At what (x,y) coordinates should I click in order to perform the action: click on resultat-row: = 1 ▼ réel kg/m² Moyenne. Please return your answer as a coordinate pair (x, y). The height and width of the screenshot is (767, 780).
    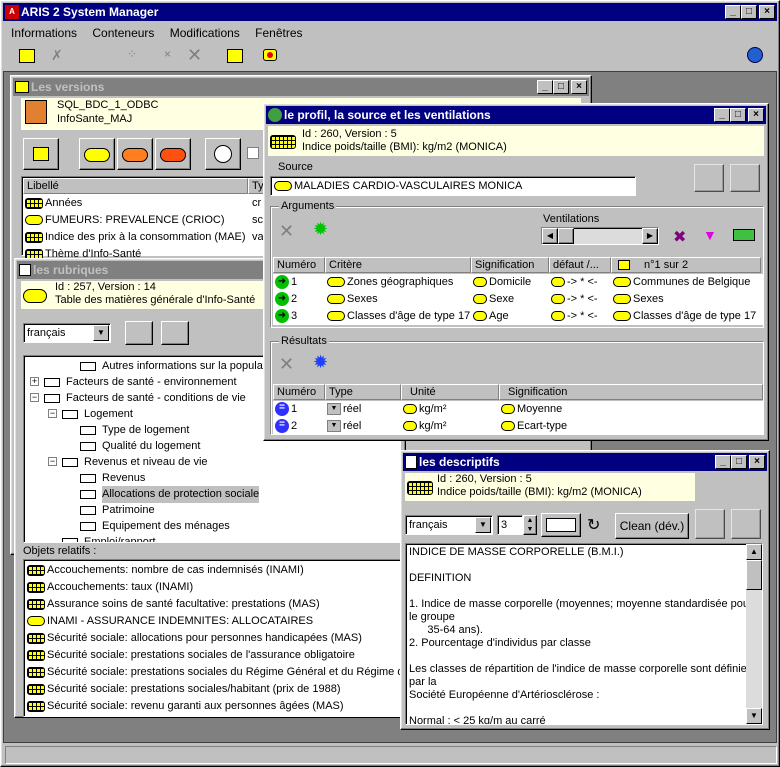
    Looking at the image, I should click on (518, 409).